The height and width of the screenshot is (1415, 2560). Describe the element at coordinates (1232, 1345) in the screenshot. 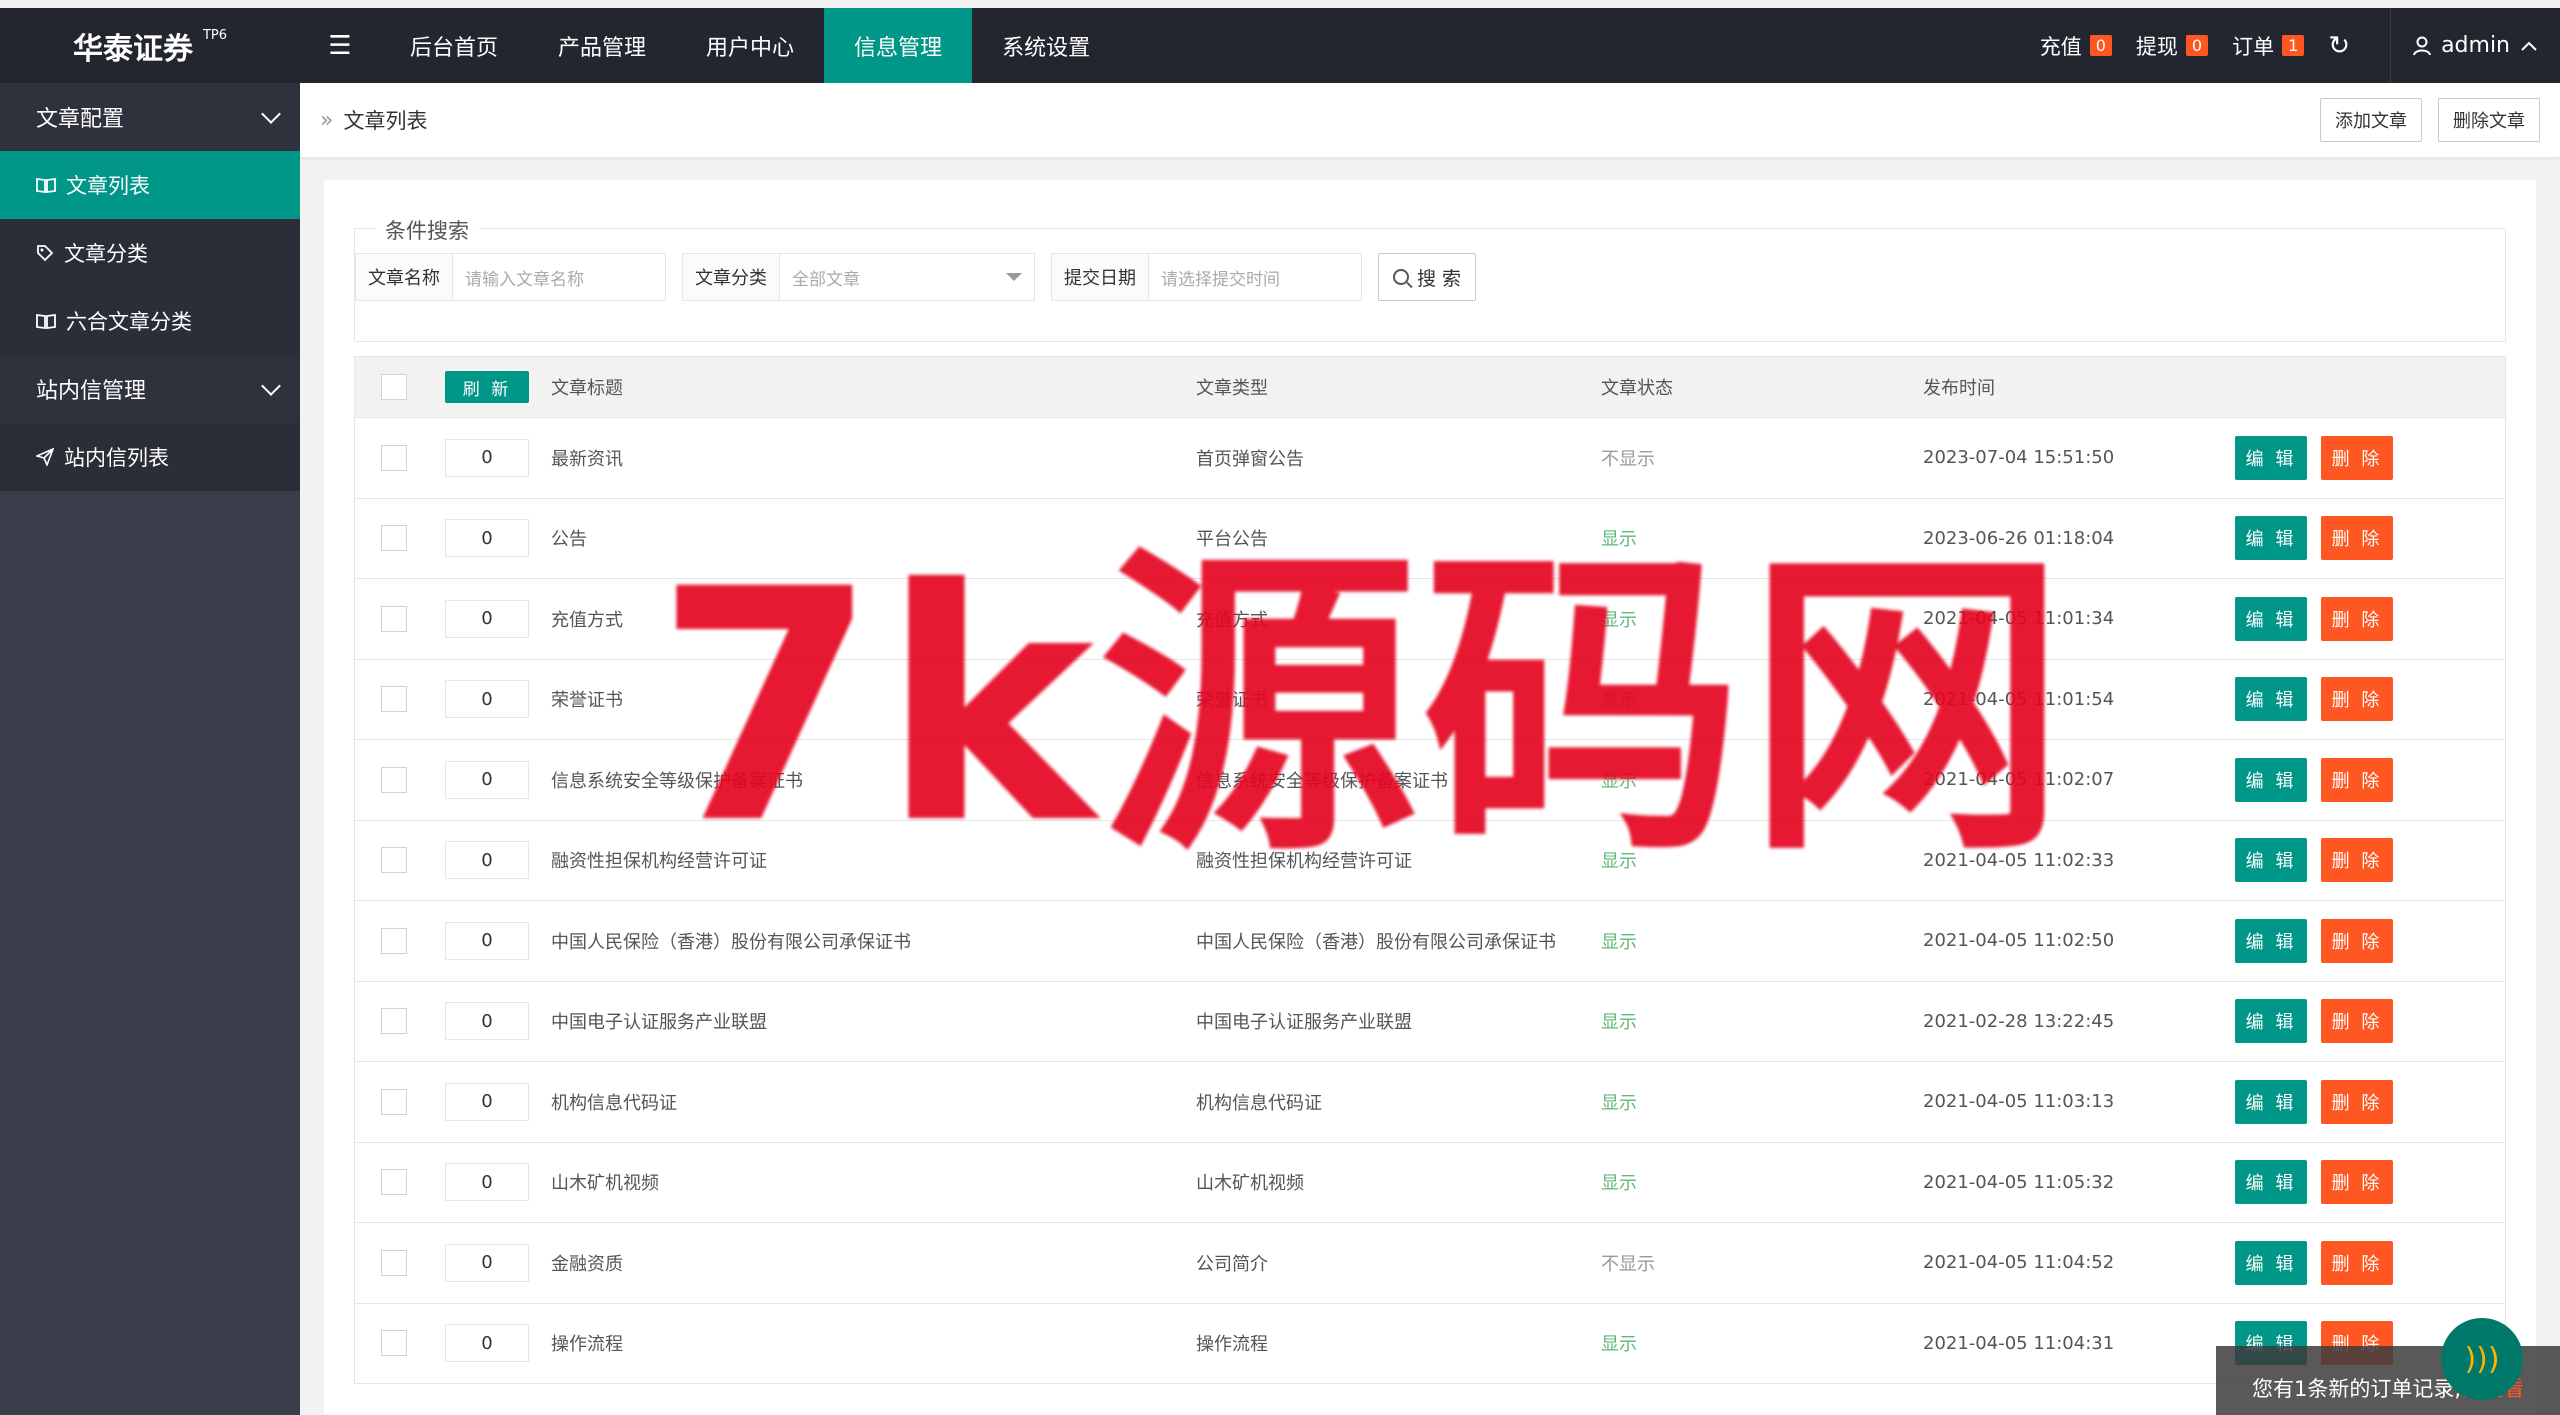

I see `row-type: 操作流程` at that location.